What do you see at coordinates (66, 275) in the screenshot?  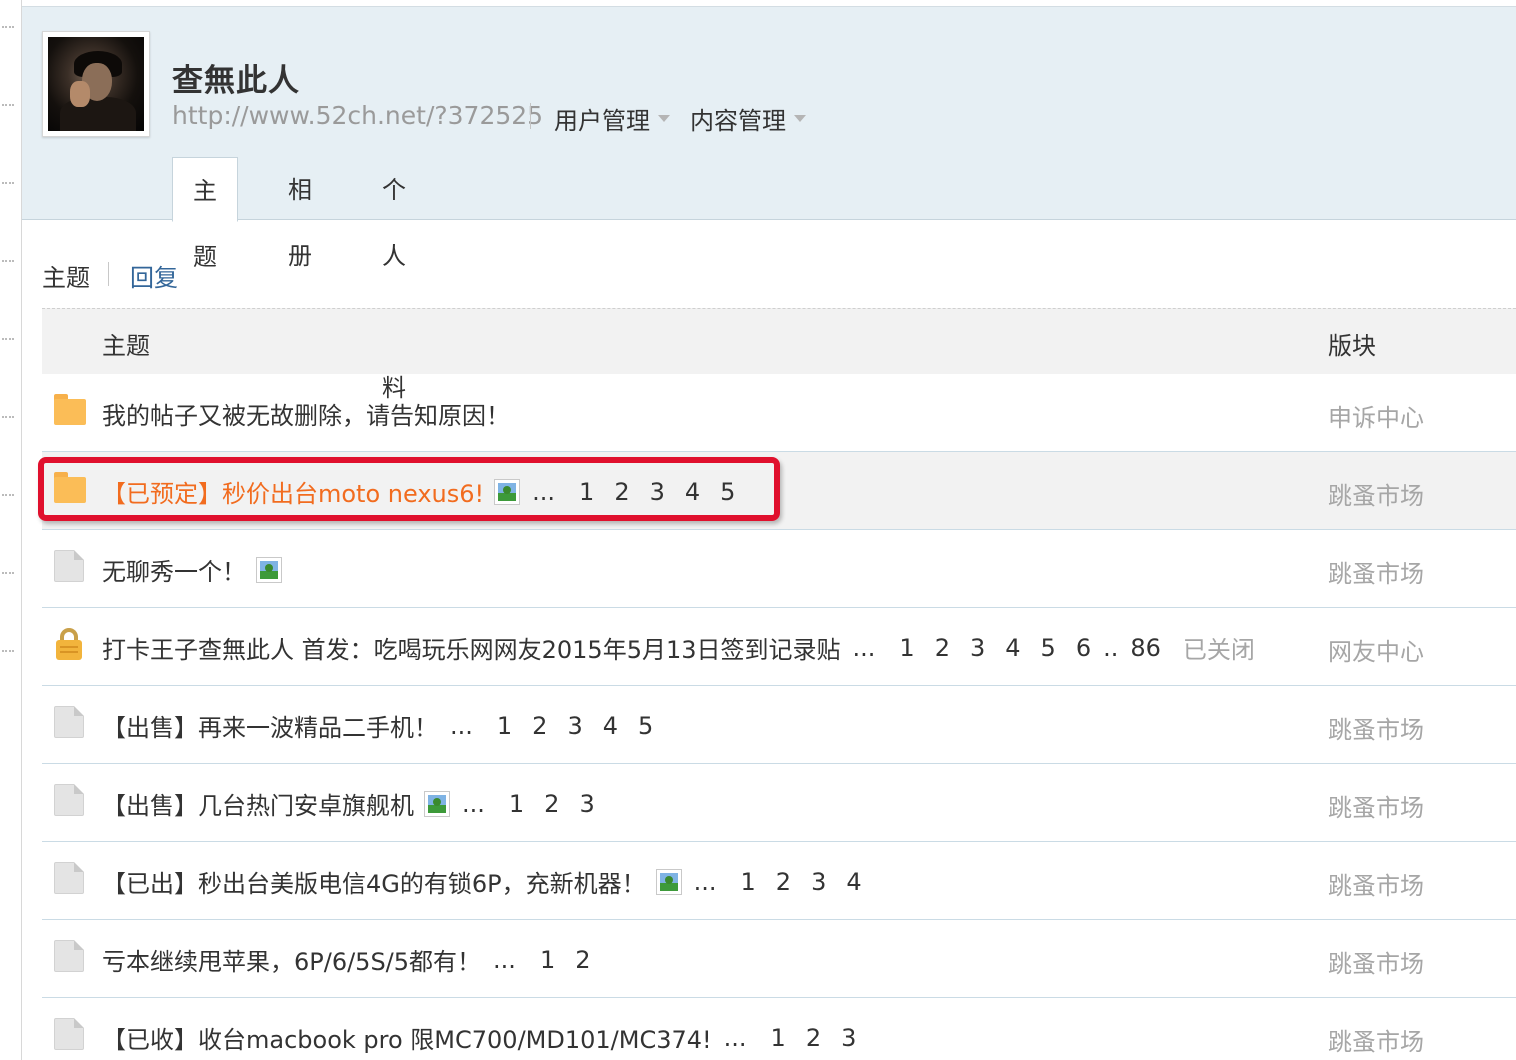 I see `subtab-topics: 主题` at bounding box center [66, 275].